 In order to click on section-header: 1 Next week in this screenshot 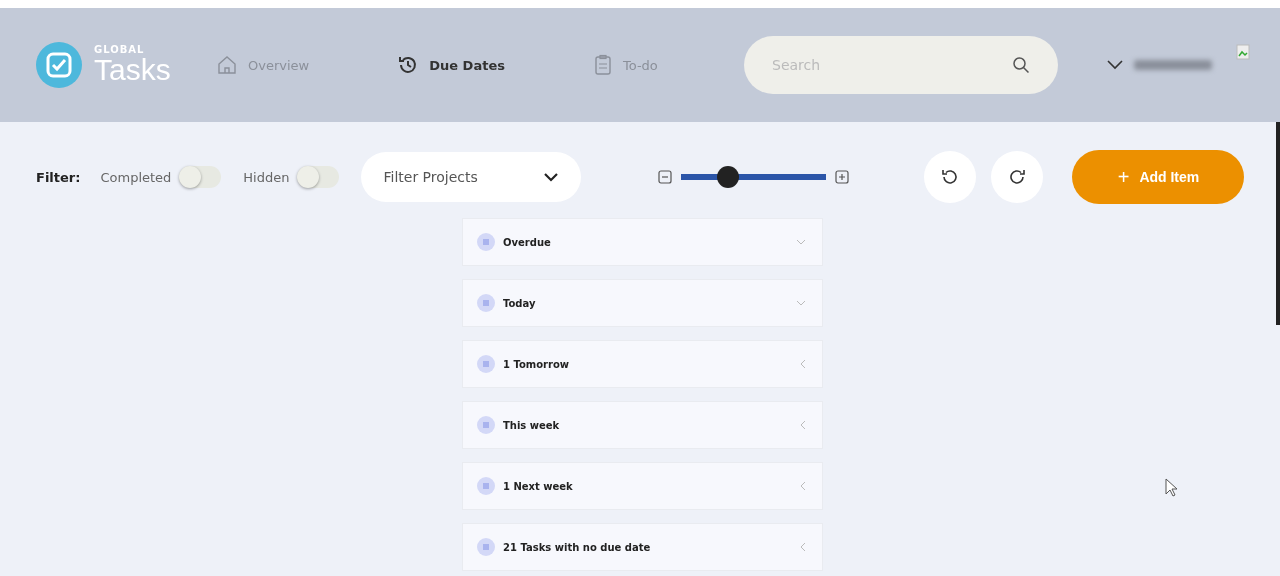, I will do `click(642, 486)`.